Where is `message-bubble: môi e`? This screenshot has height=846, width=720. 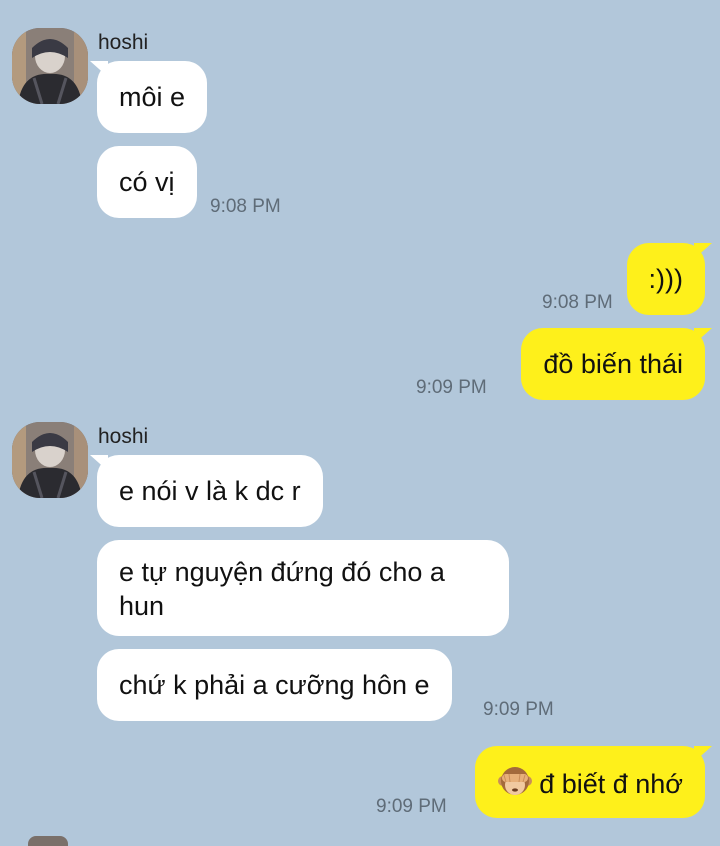 message-bubble: môi e is located at coordinates (149, 97).